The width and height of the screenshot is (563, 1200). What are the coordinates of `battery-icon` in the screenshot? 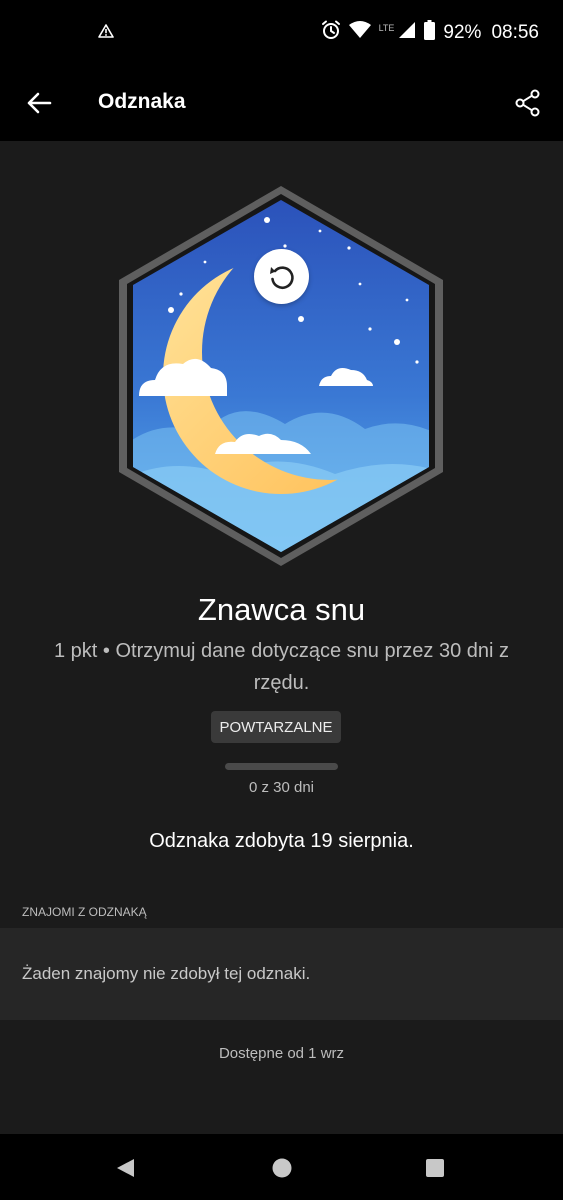 It's located at (430, 33).